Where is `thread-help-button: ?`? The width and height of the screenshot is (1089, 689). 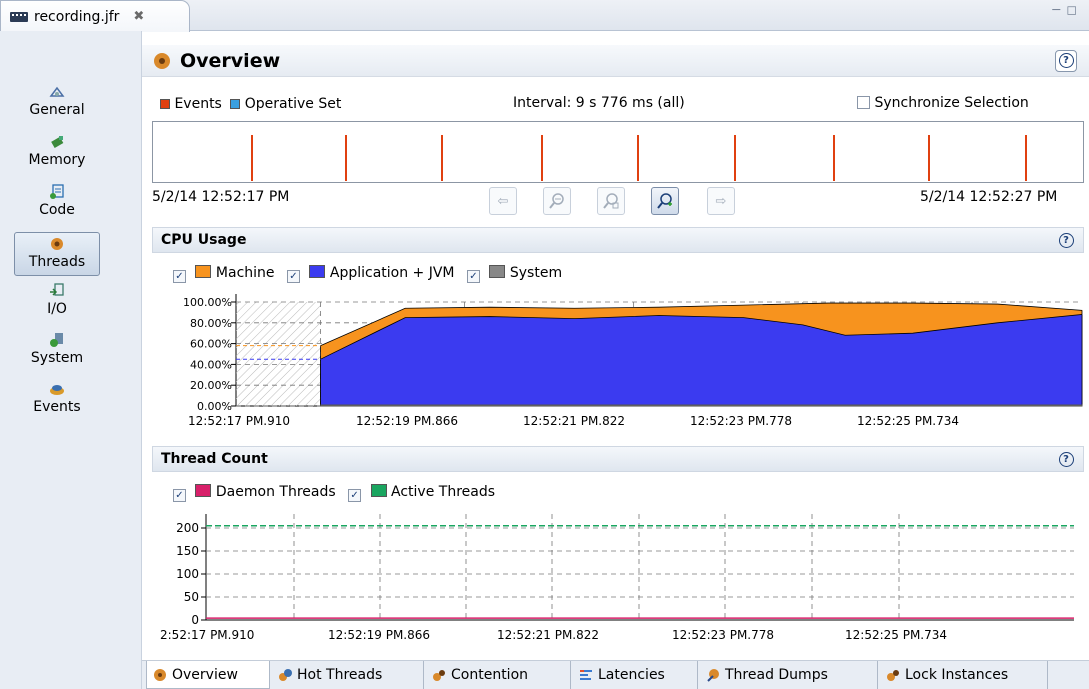
thread-help-button: ? is located at coordinates (1066, 459).